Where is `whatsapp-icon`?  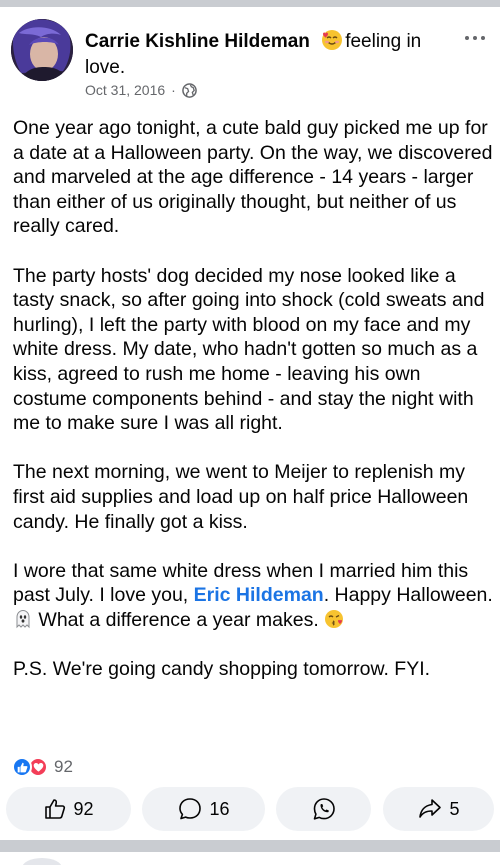
whatsapp-icon is located at coordinates (324, 809).